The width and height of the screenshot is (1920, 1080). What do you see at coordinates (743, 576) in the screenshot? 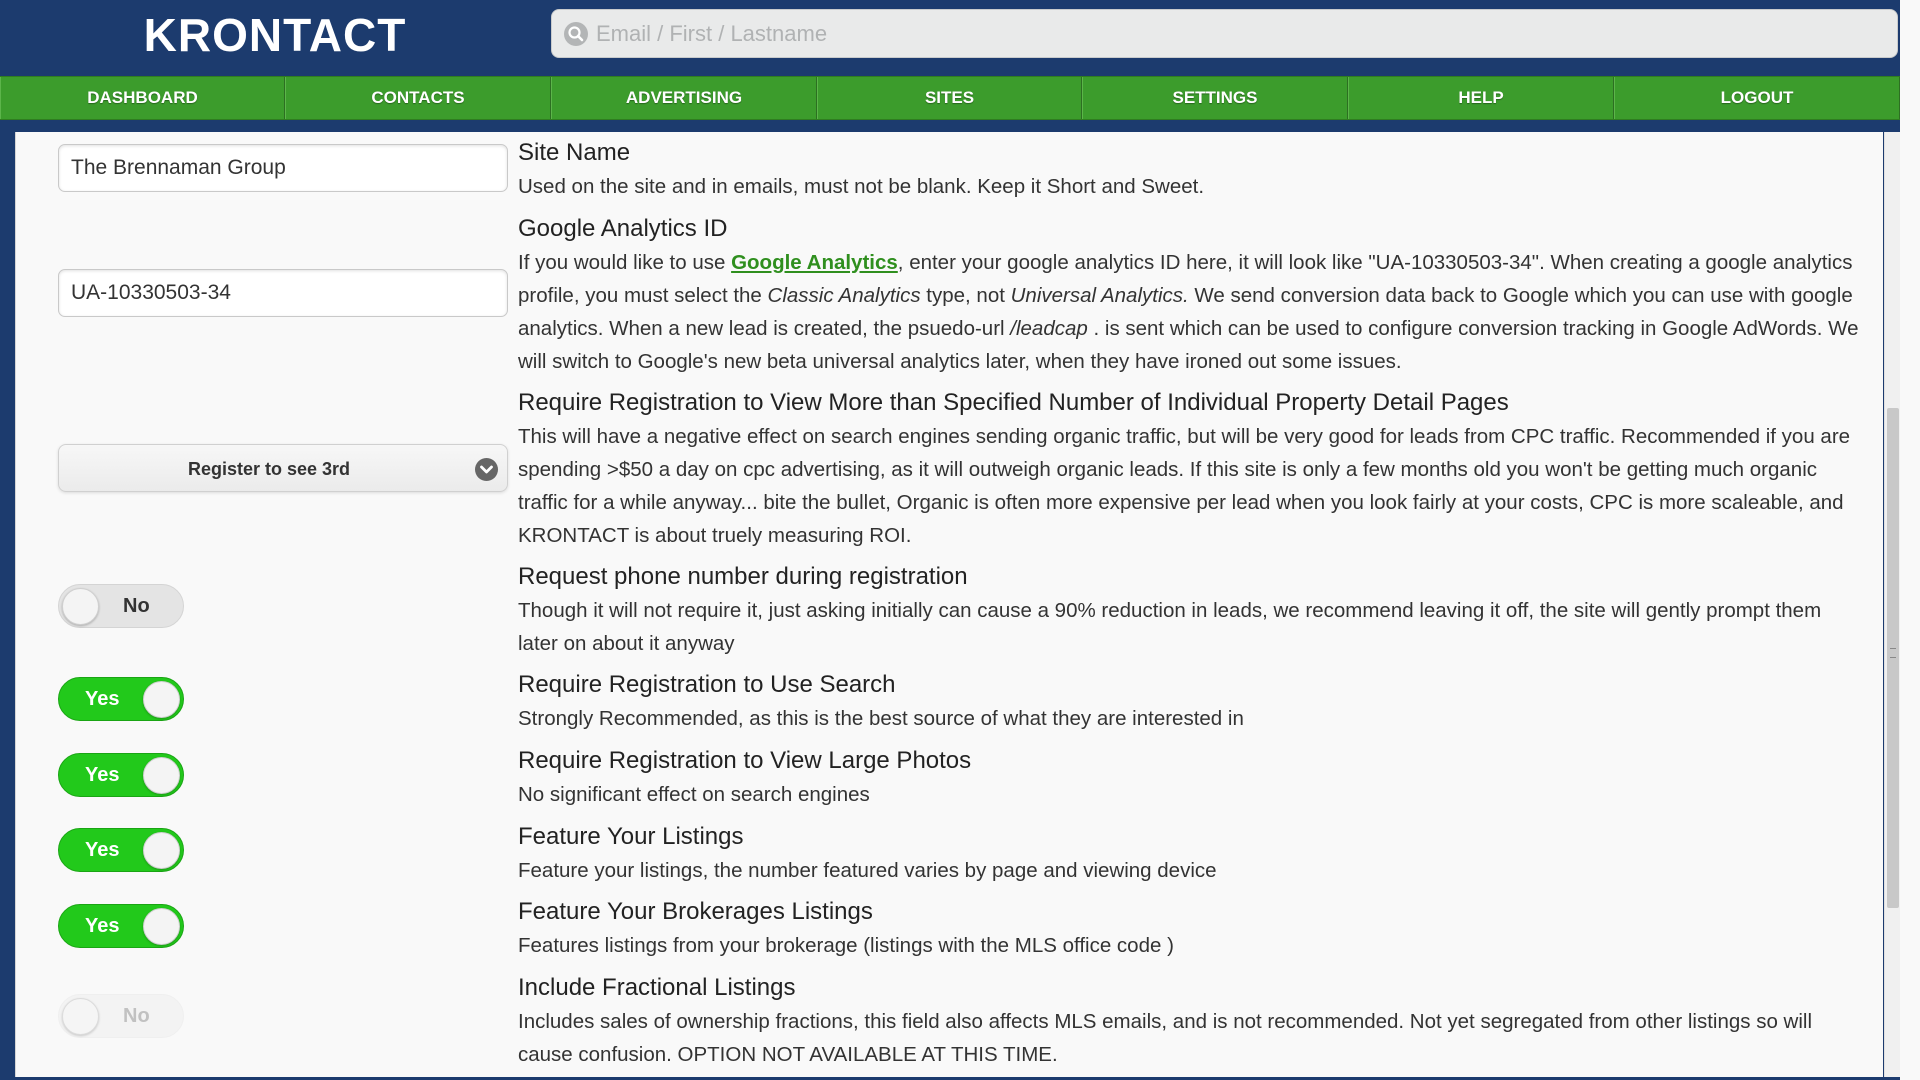
I see `setting-title: Request phone number during registration` at bounding box center [743, 576].